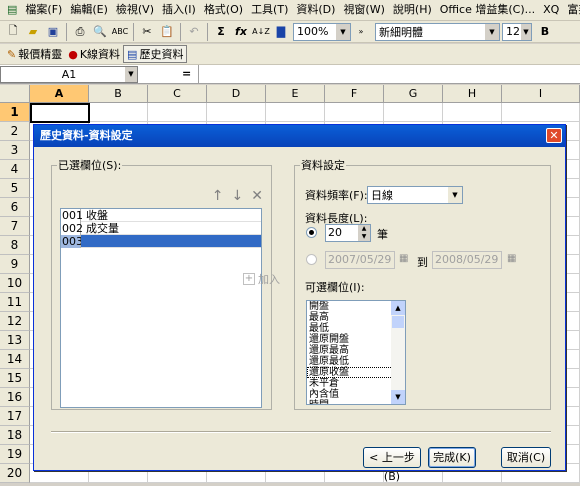 The image size is (580, 486). I want to click on print-icon: ⎙, so click(80, 32).